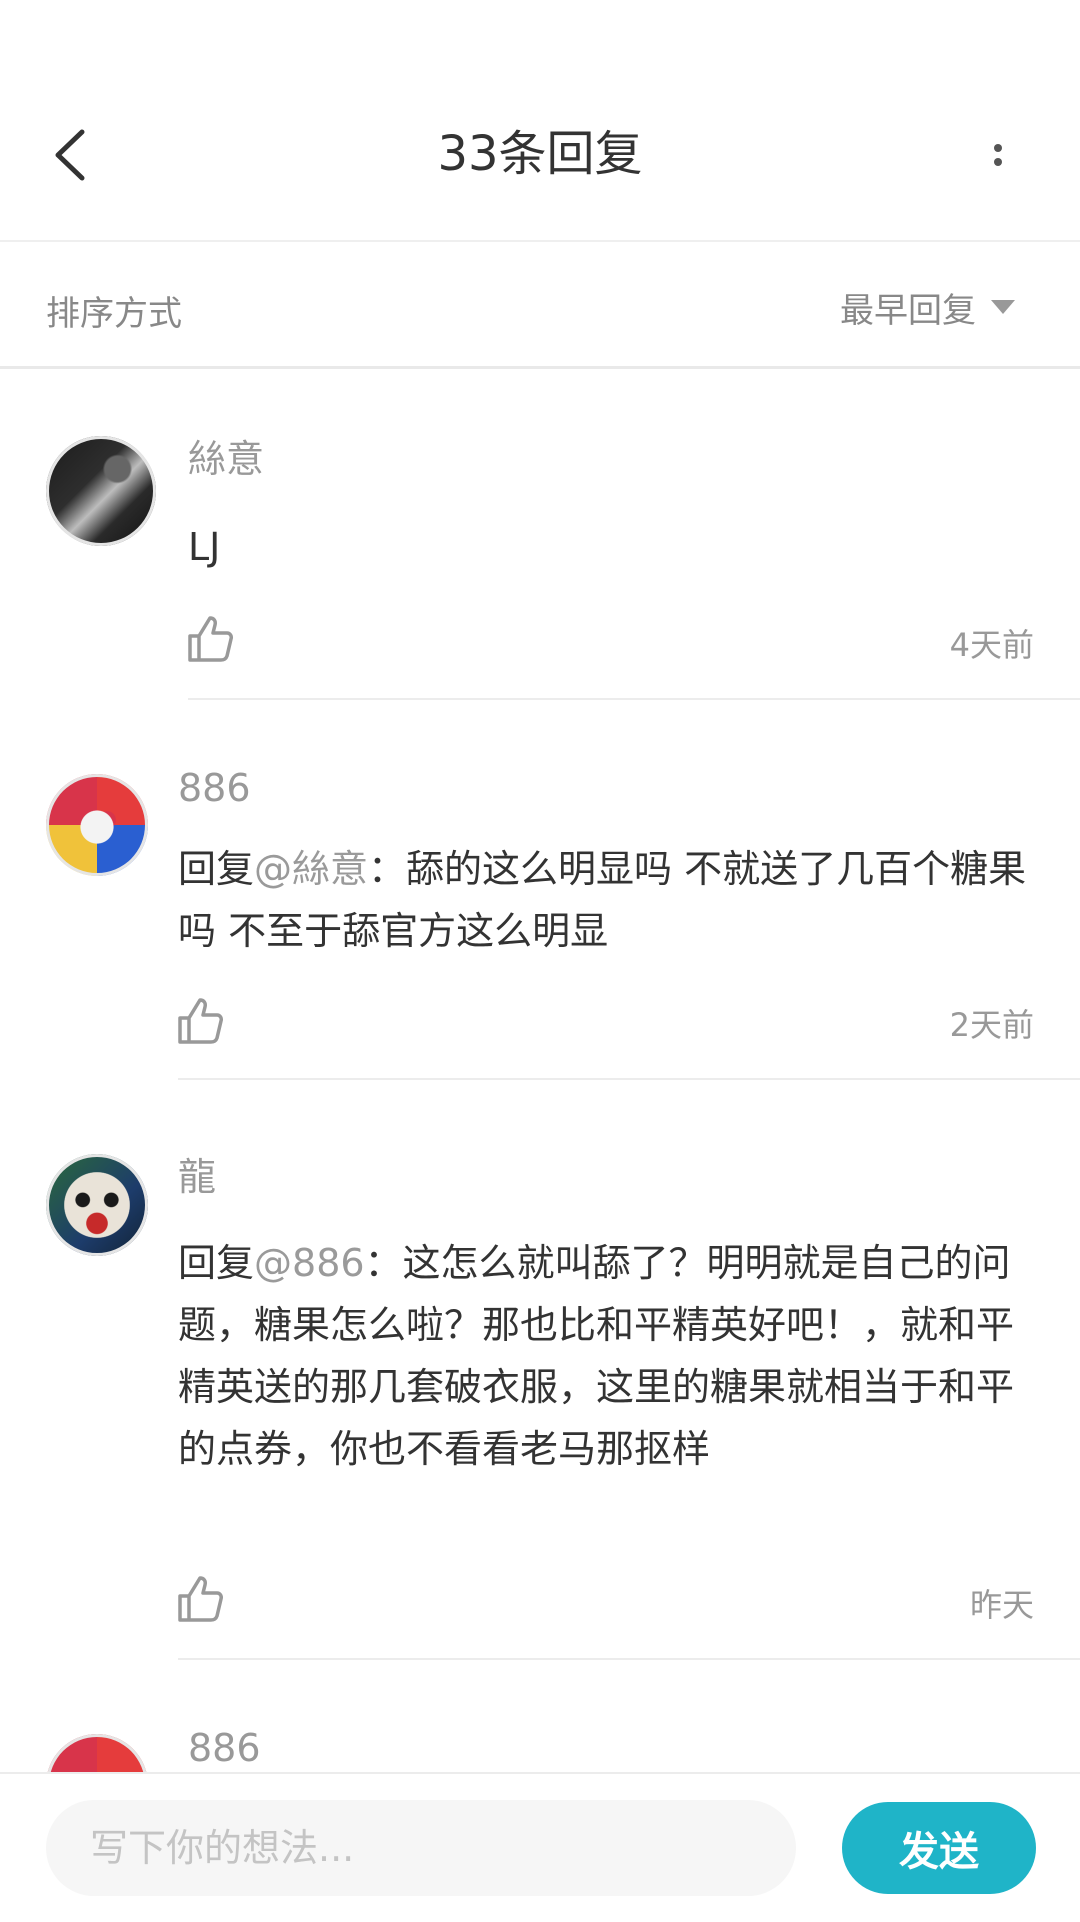  I want to click on comment-time: 昨天, so click(1001, 1605).